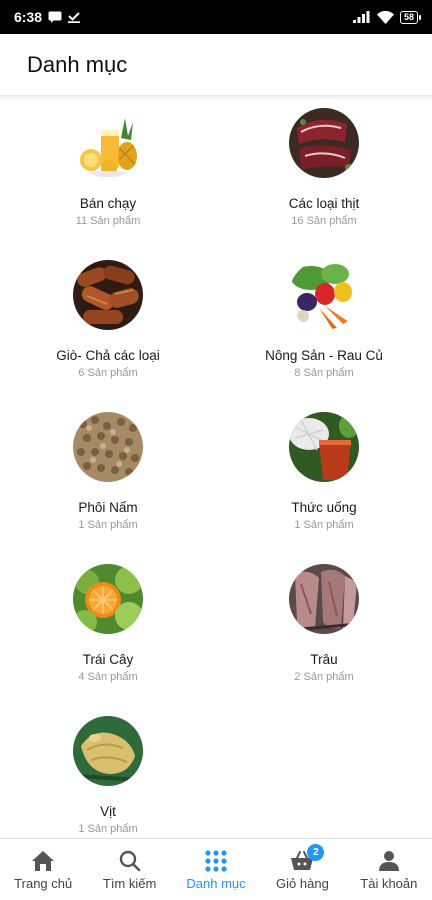 The width and height of the screenshot is (432, 900). I want to click on nav-account: Tài khoản, so click(389, 869).